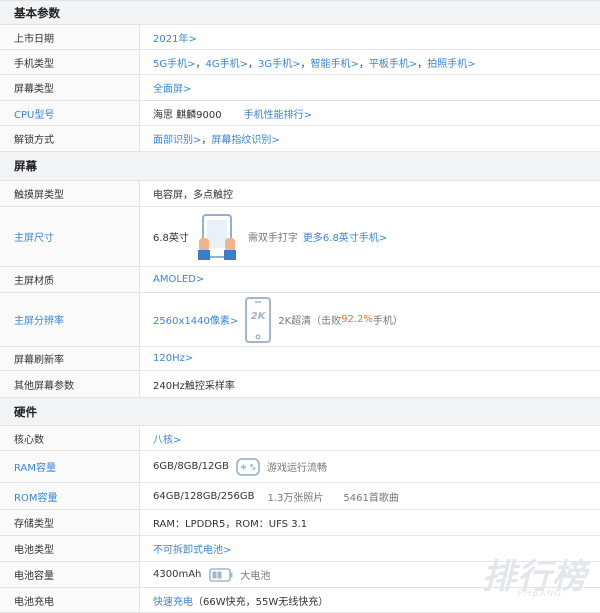 The image size is (600, 613). Describe the element at coordinates (371, 498) in the screenshot. I see `rom-songs: 5461首歌曲` at that location.